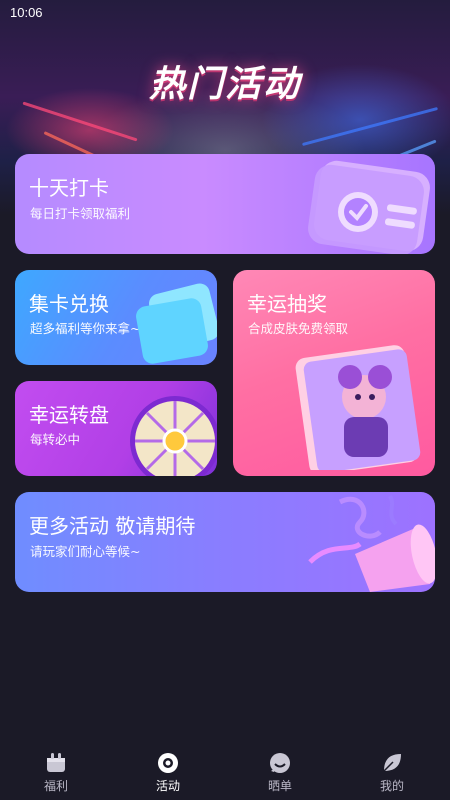 The height and width of the screenshot is (800, 450). I want to click on gift-box-icon, so click(56, 762).